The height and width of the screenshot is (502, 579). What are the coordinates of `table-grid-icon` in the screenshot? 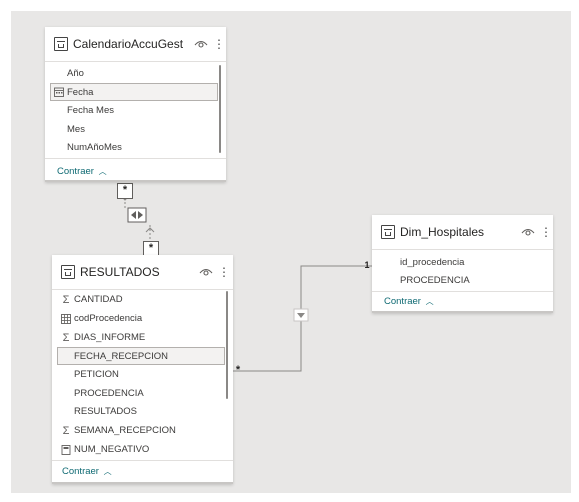 It's located at (66, 319).